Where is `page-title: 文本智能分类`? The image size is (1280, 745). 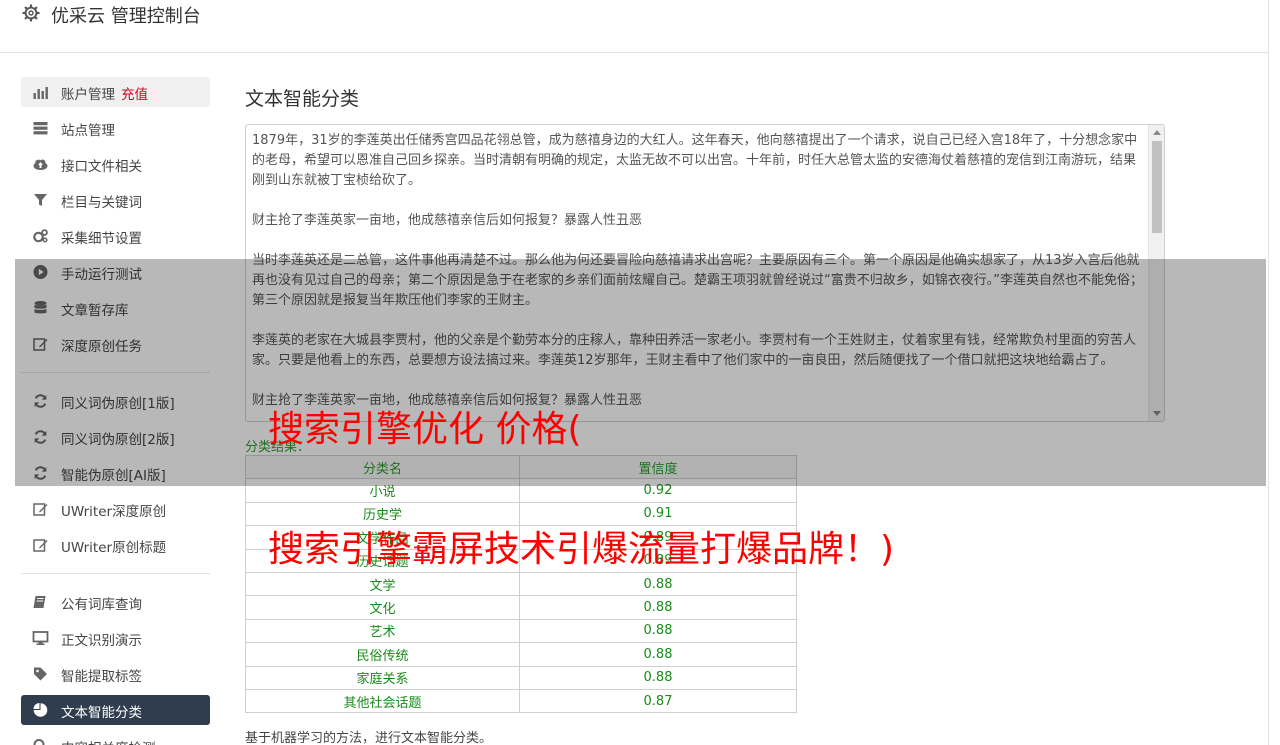 page-title: 文本智能分类 is located at coordinates (302, 99).